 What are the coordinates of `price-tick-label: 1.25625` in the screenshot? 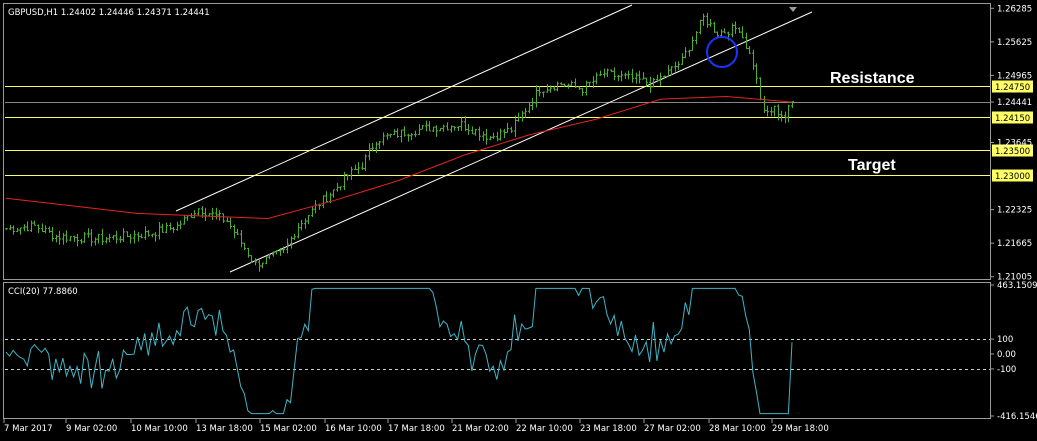 It's located at (1014, 43).